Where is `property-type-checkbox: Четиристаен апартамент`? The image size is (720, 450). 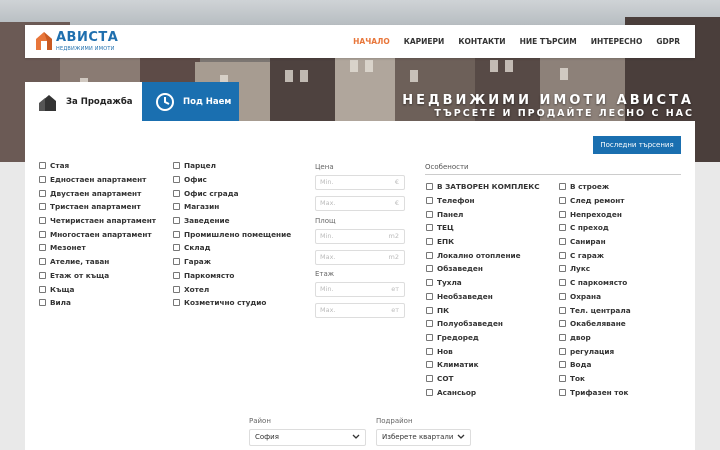 property-type-checkbox: Четиристаен апартамент is located at coordinates (97, 221).